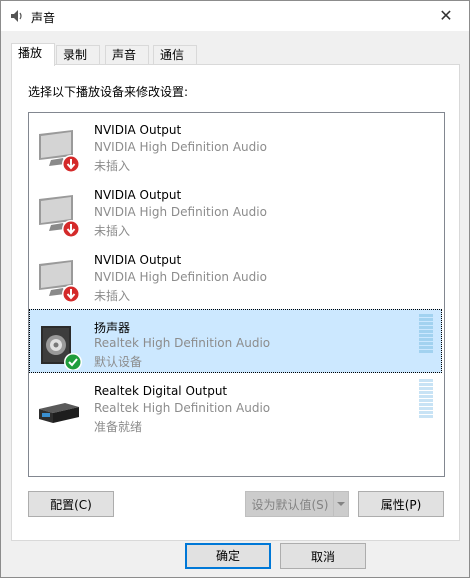 The image size is (470, 578). Describe the element at coordinates (235, 16) in the screenshot. I see `title-bar: 声音 ✕` at that location.